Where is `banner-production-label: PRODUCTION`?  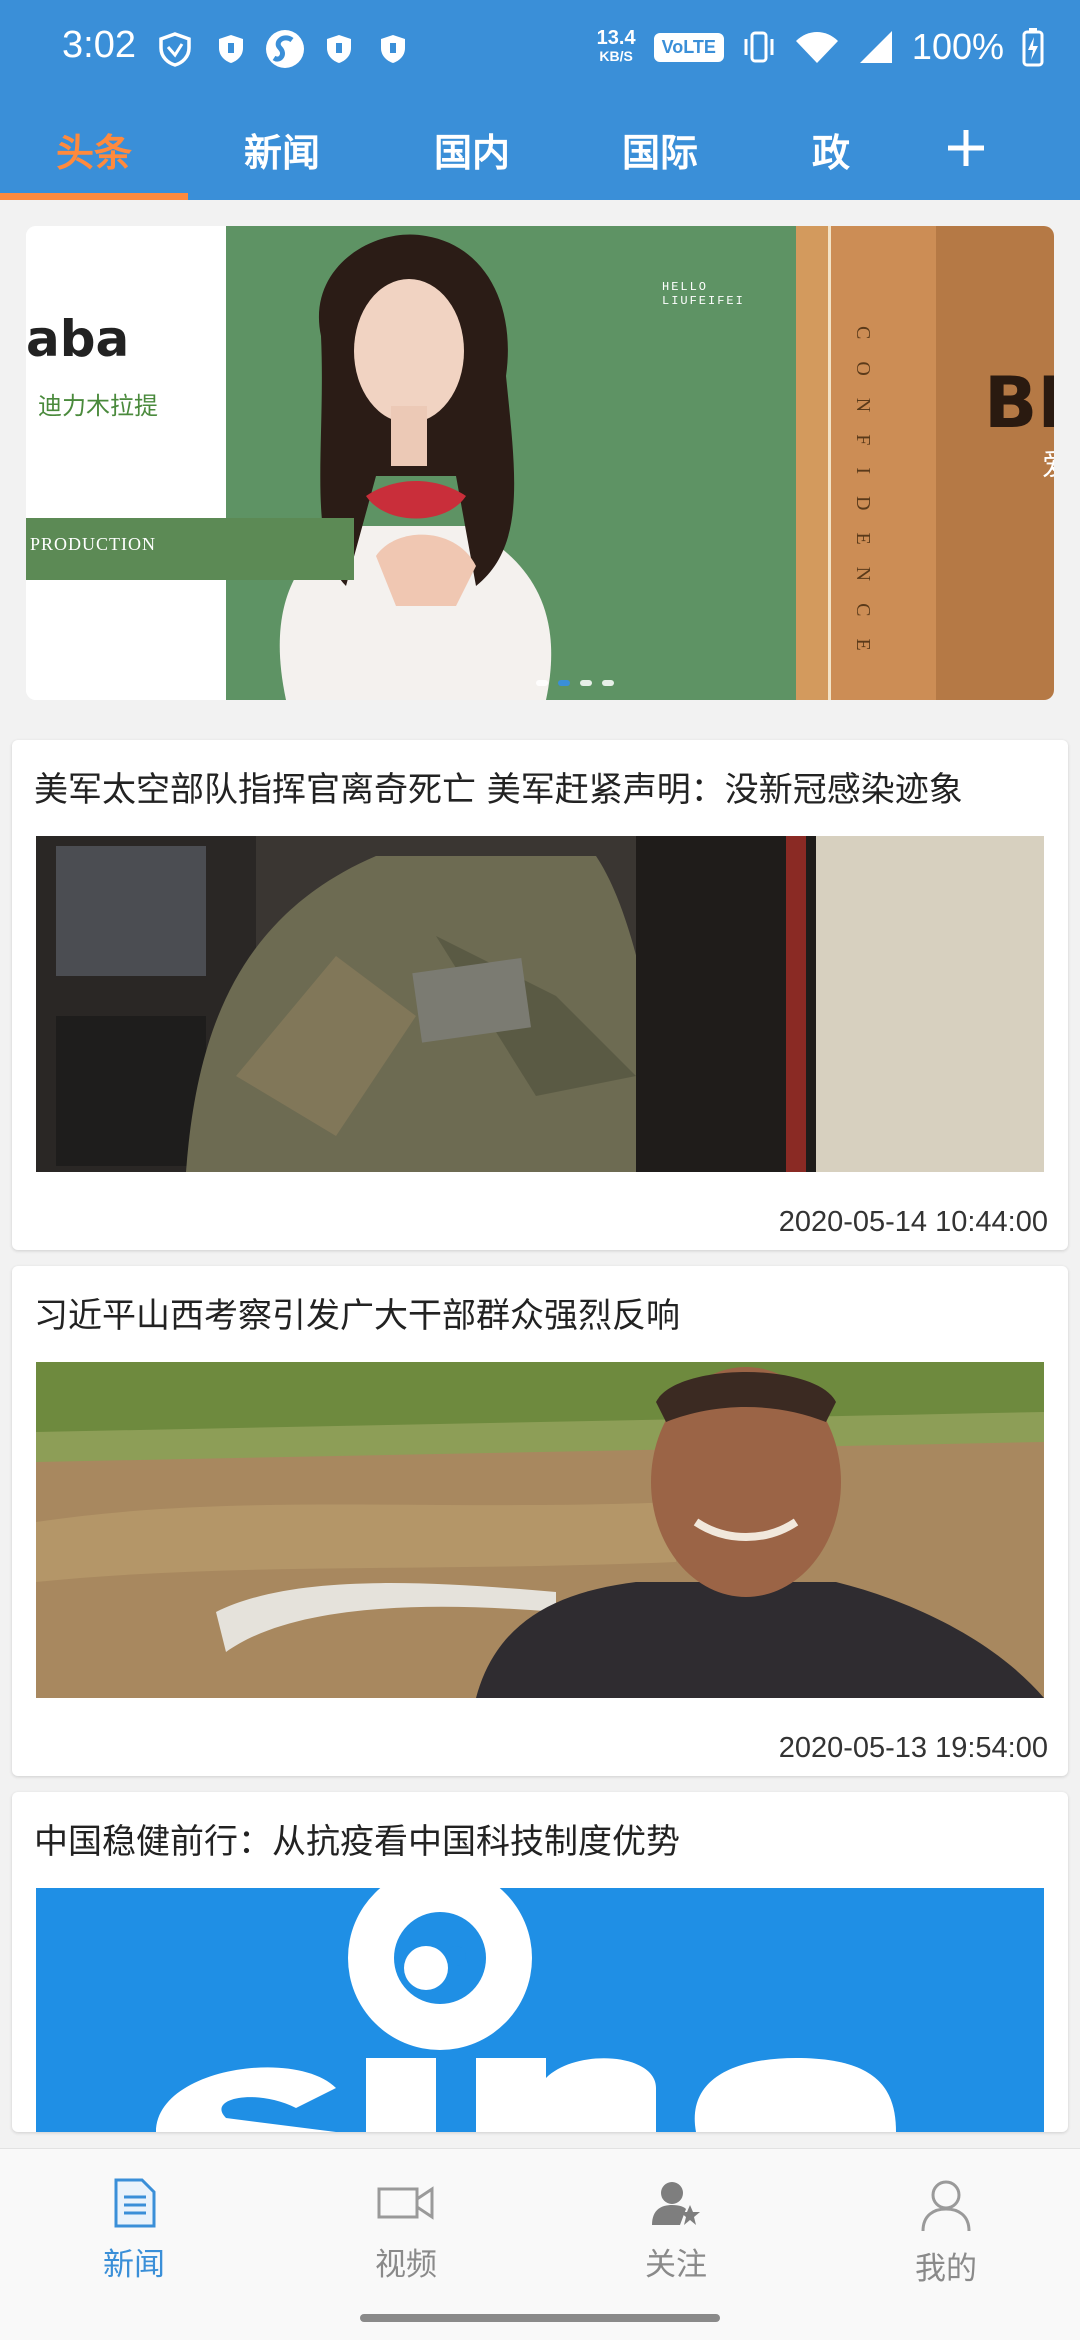
banner-production-label: PRODUCTION is located at coordinates (93, 544).